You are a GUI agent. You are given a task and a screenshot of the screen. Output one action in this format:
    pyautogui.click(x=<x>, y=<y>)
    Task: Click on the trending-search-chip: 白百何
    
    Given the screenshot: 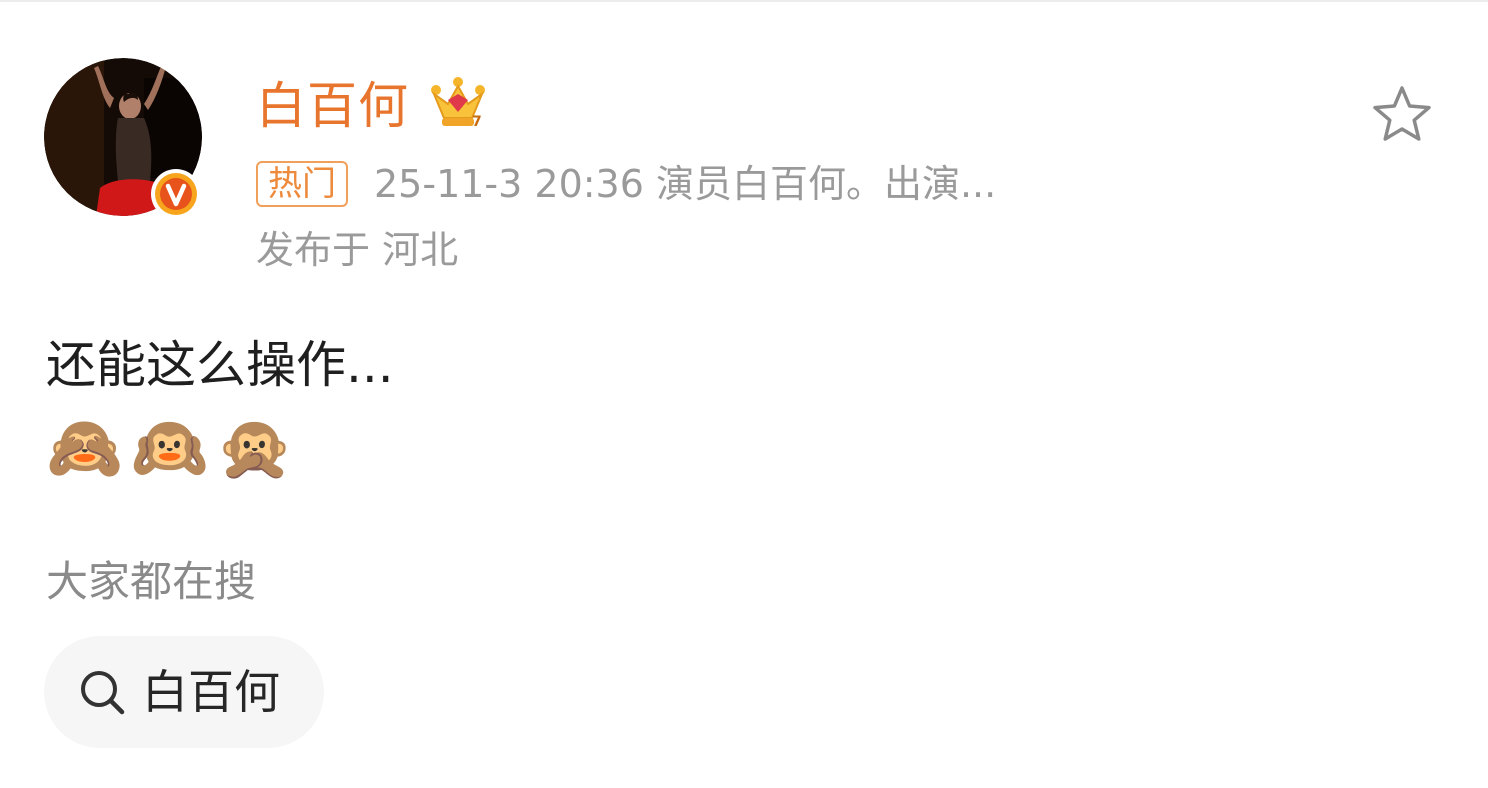 What is the action you would take?
    pyautogui.click(x=184, y=692)
    